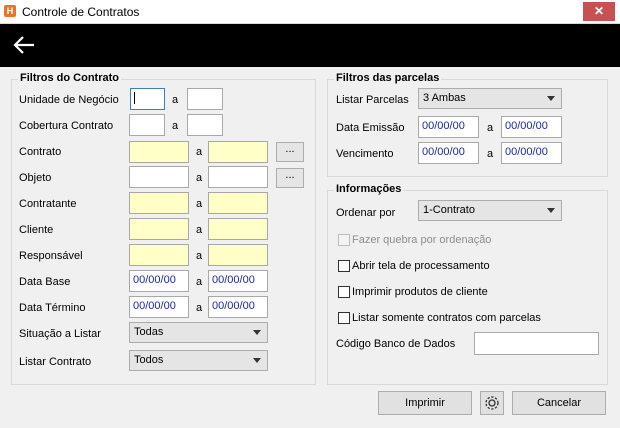 This screenshot has height=428, width=620. What do you see at coordinates (238, 255) in the screenshot?
I see `responsavel-to-input` at bounding box center [238, 255].